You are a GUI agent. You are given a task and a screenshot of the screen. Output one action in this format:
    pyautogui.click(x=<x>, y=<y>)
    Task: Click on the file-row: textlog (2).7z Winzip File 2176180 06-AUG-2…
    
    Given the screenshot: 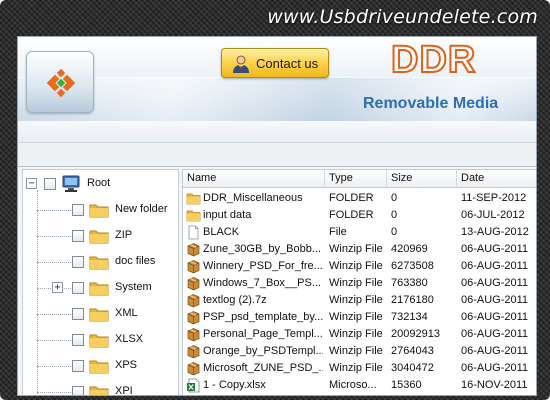 What is the action you would take?
    pyautogui.click(x=359, y=300)
    